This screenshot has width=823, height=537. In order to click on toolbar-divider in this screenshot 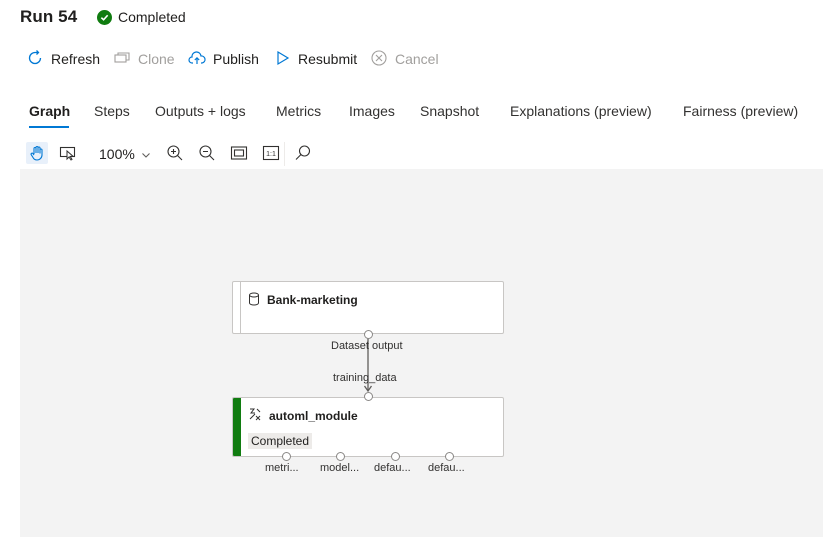, I will do `click(284, 154)`.